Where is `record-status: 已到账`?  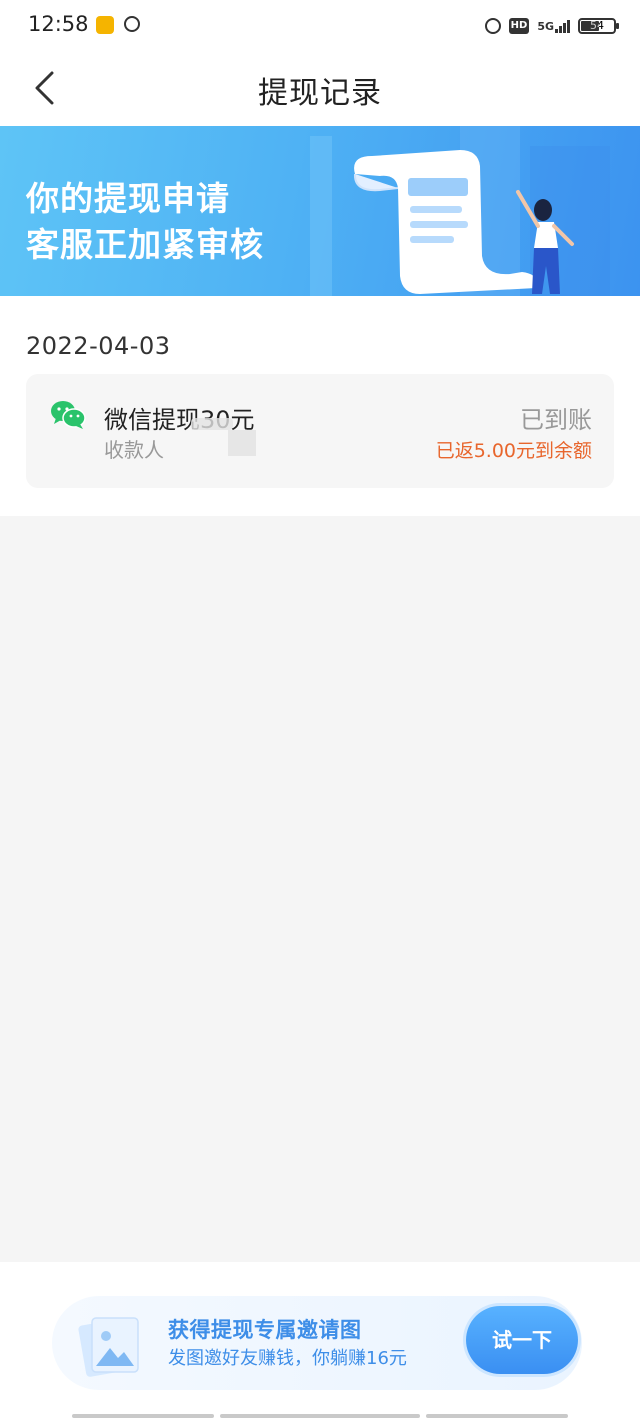 record-status: 已到账 is located at coordinates (556, 420).